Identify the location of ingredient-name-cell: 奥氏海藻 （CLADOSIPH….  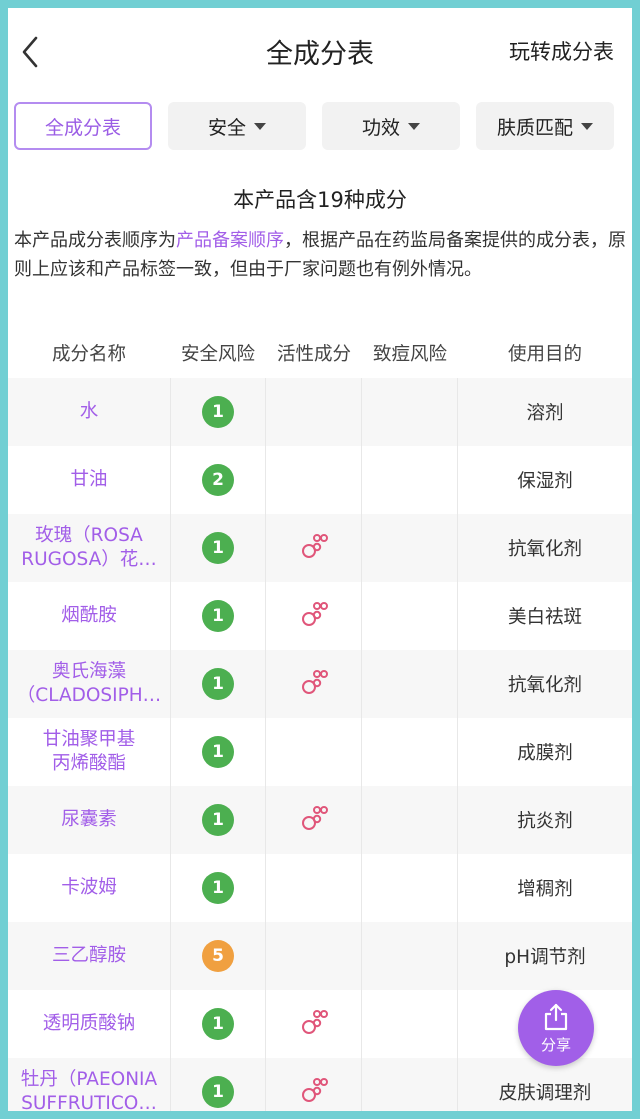
(89, 684).